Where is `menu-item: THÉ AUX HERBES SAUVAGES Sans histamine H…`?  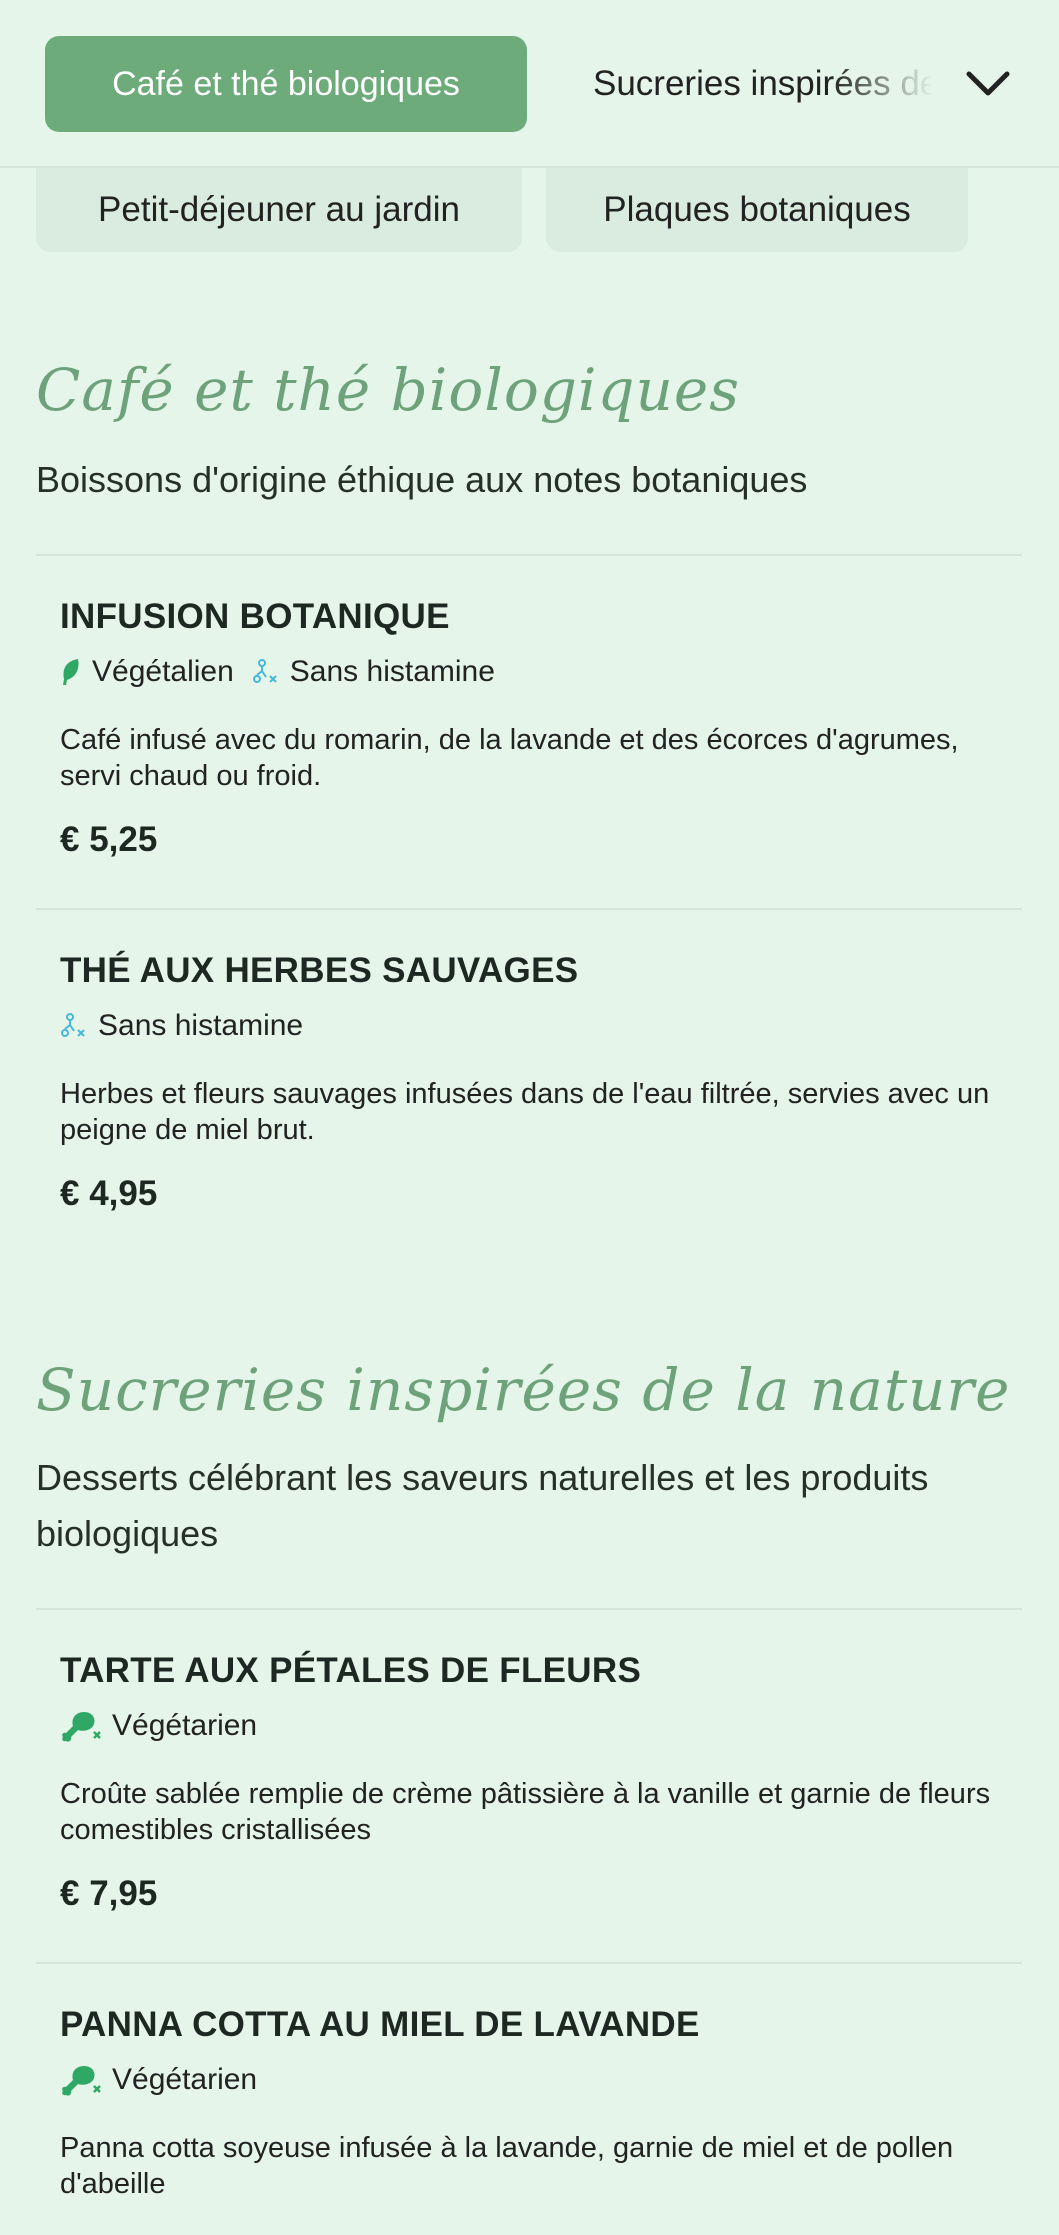 menu-item: THÉ AUX HERBES SAUVAGES Sans histamine H… is located at coordinates (535, 1081).